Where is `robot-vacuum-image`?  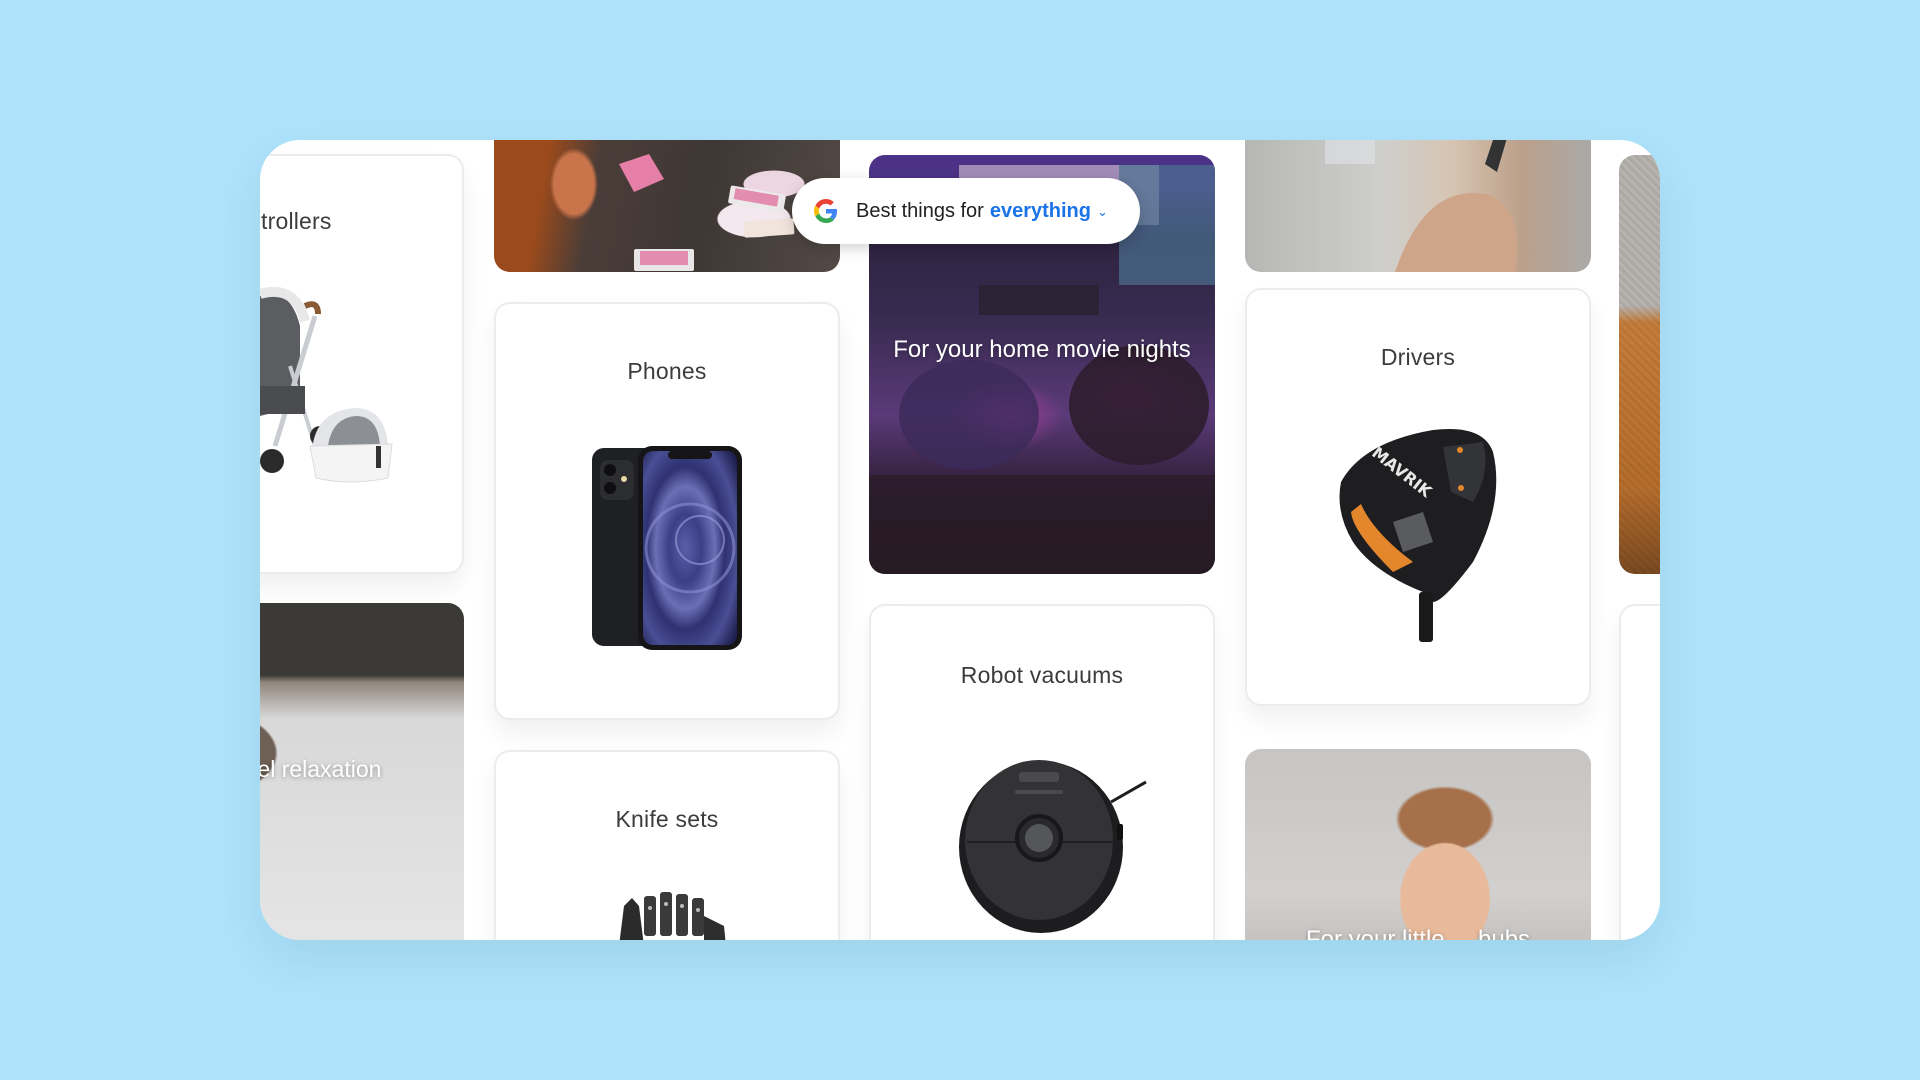
robot-vacuum-image is located at coordinates (1053, 846).